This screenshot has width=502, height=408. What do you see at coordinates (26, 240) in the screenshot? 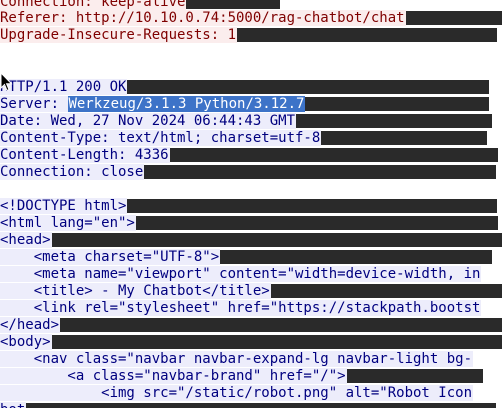
I see `body-text: <head>` at bounding box center [26, 240].